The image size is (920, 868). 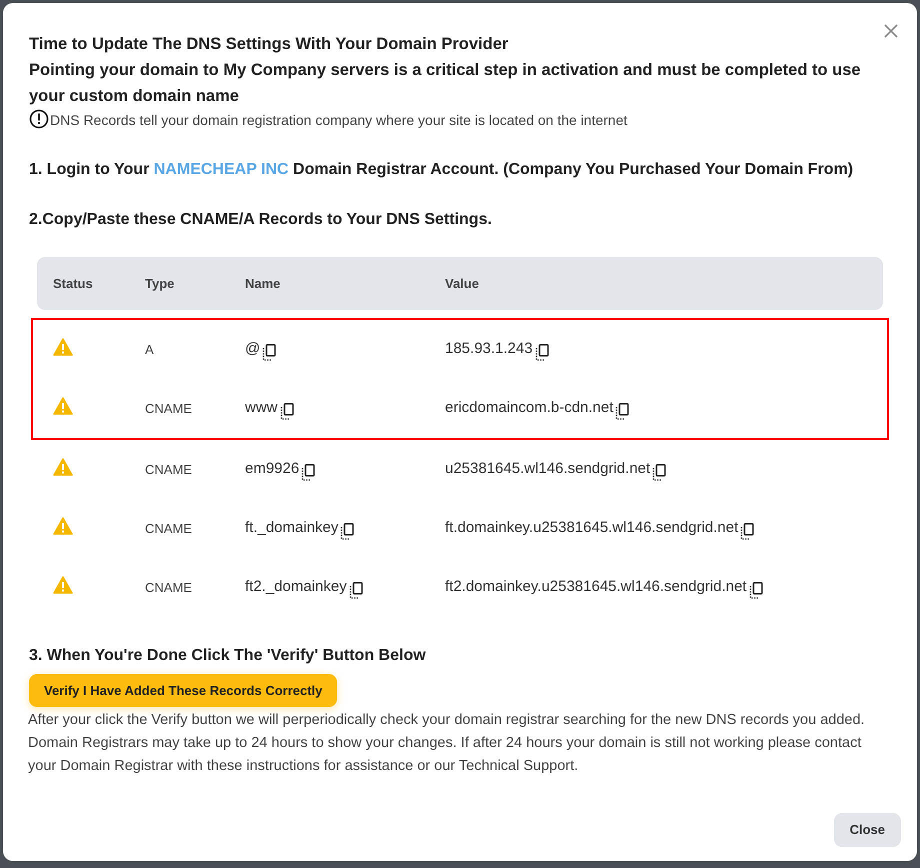 What do you see at coordinates (867, 830) in the screenshot?
I see `close-button: Close` at bounding box center [867, 830].